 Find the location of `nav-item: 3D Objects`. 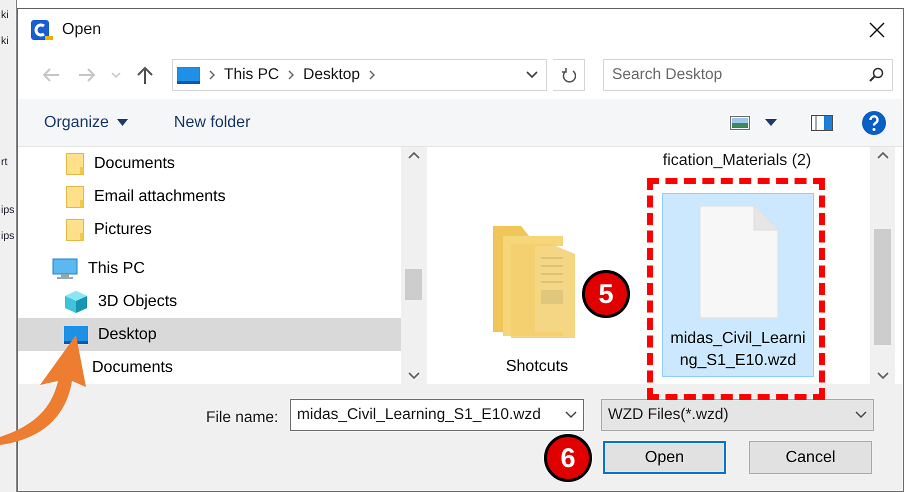

nav-item: 3D Objects is located at coordinates (209, 301).